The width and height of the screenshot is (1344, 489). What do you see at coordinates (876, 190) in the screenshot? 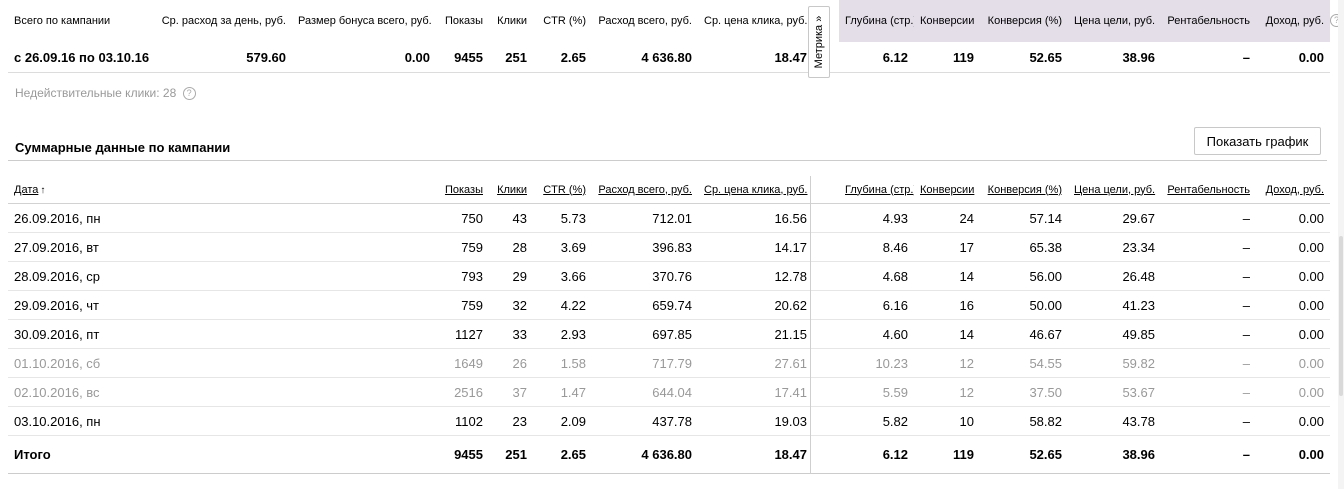
I see `header-depth-sort: Глубина (стр.)` at bounding box center [876, 190].